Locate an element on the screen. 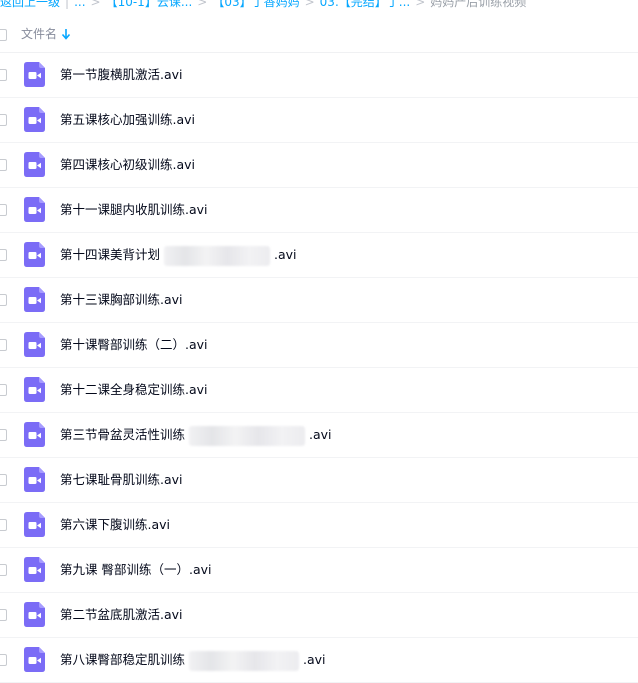 Image resolution: width=638 pixels, height=683 pixels. file-row: 第十二课全身稳定训练.avi is located at coordinates (319, 390).